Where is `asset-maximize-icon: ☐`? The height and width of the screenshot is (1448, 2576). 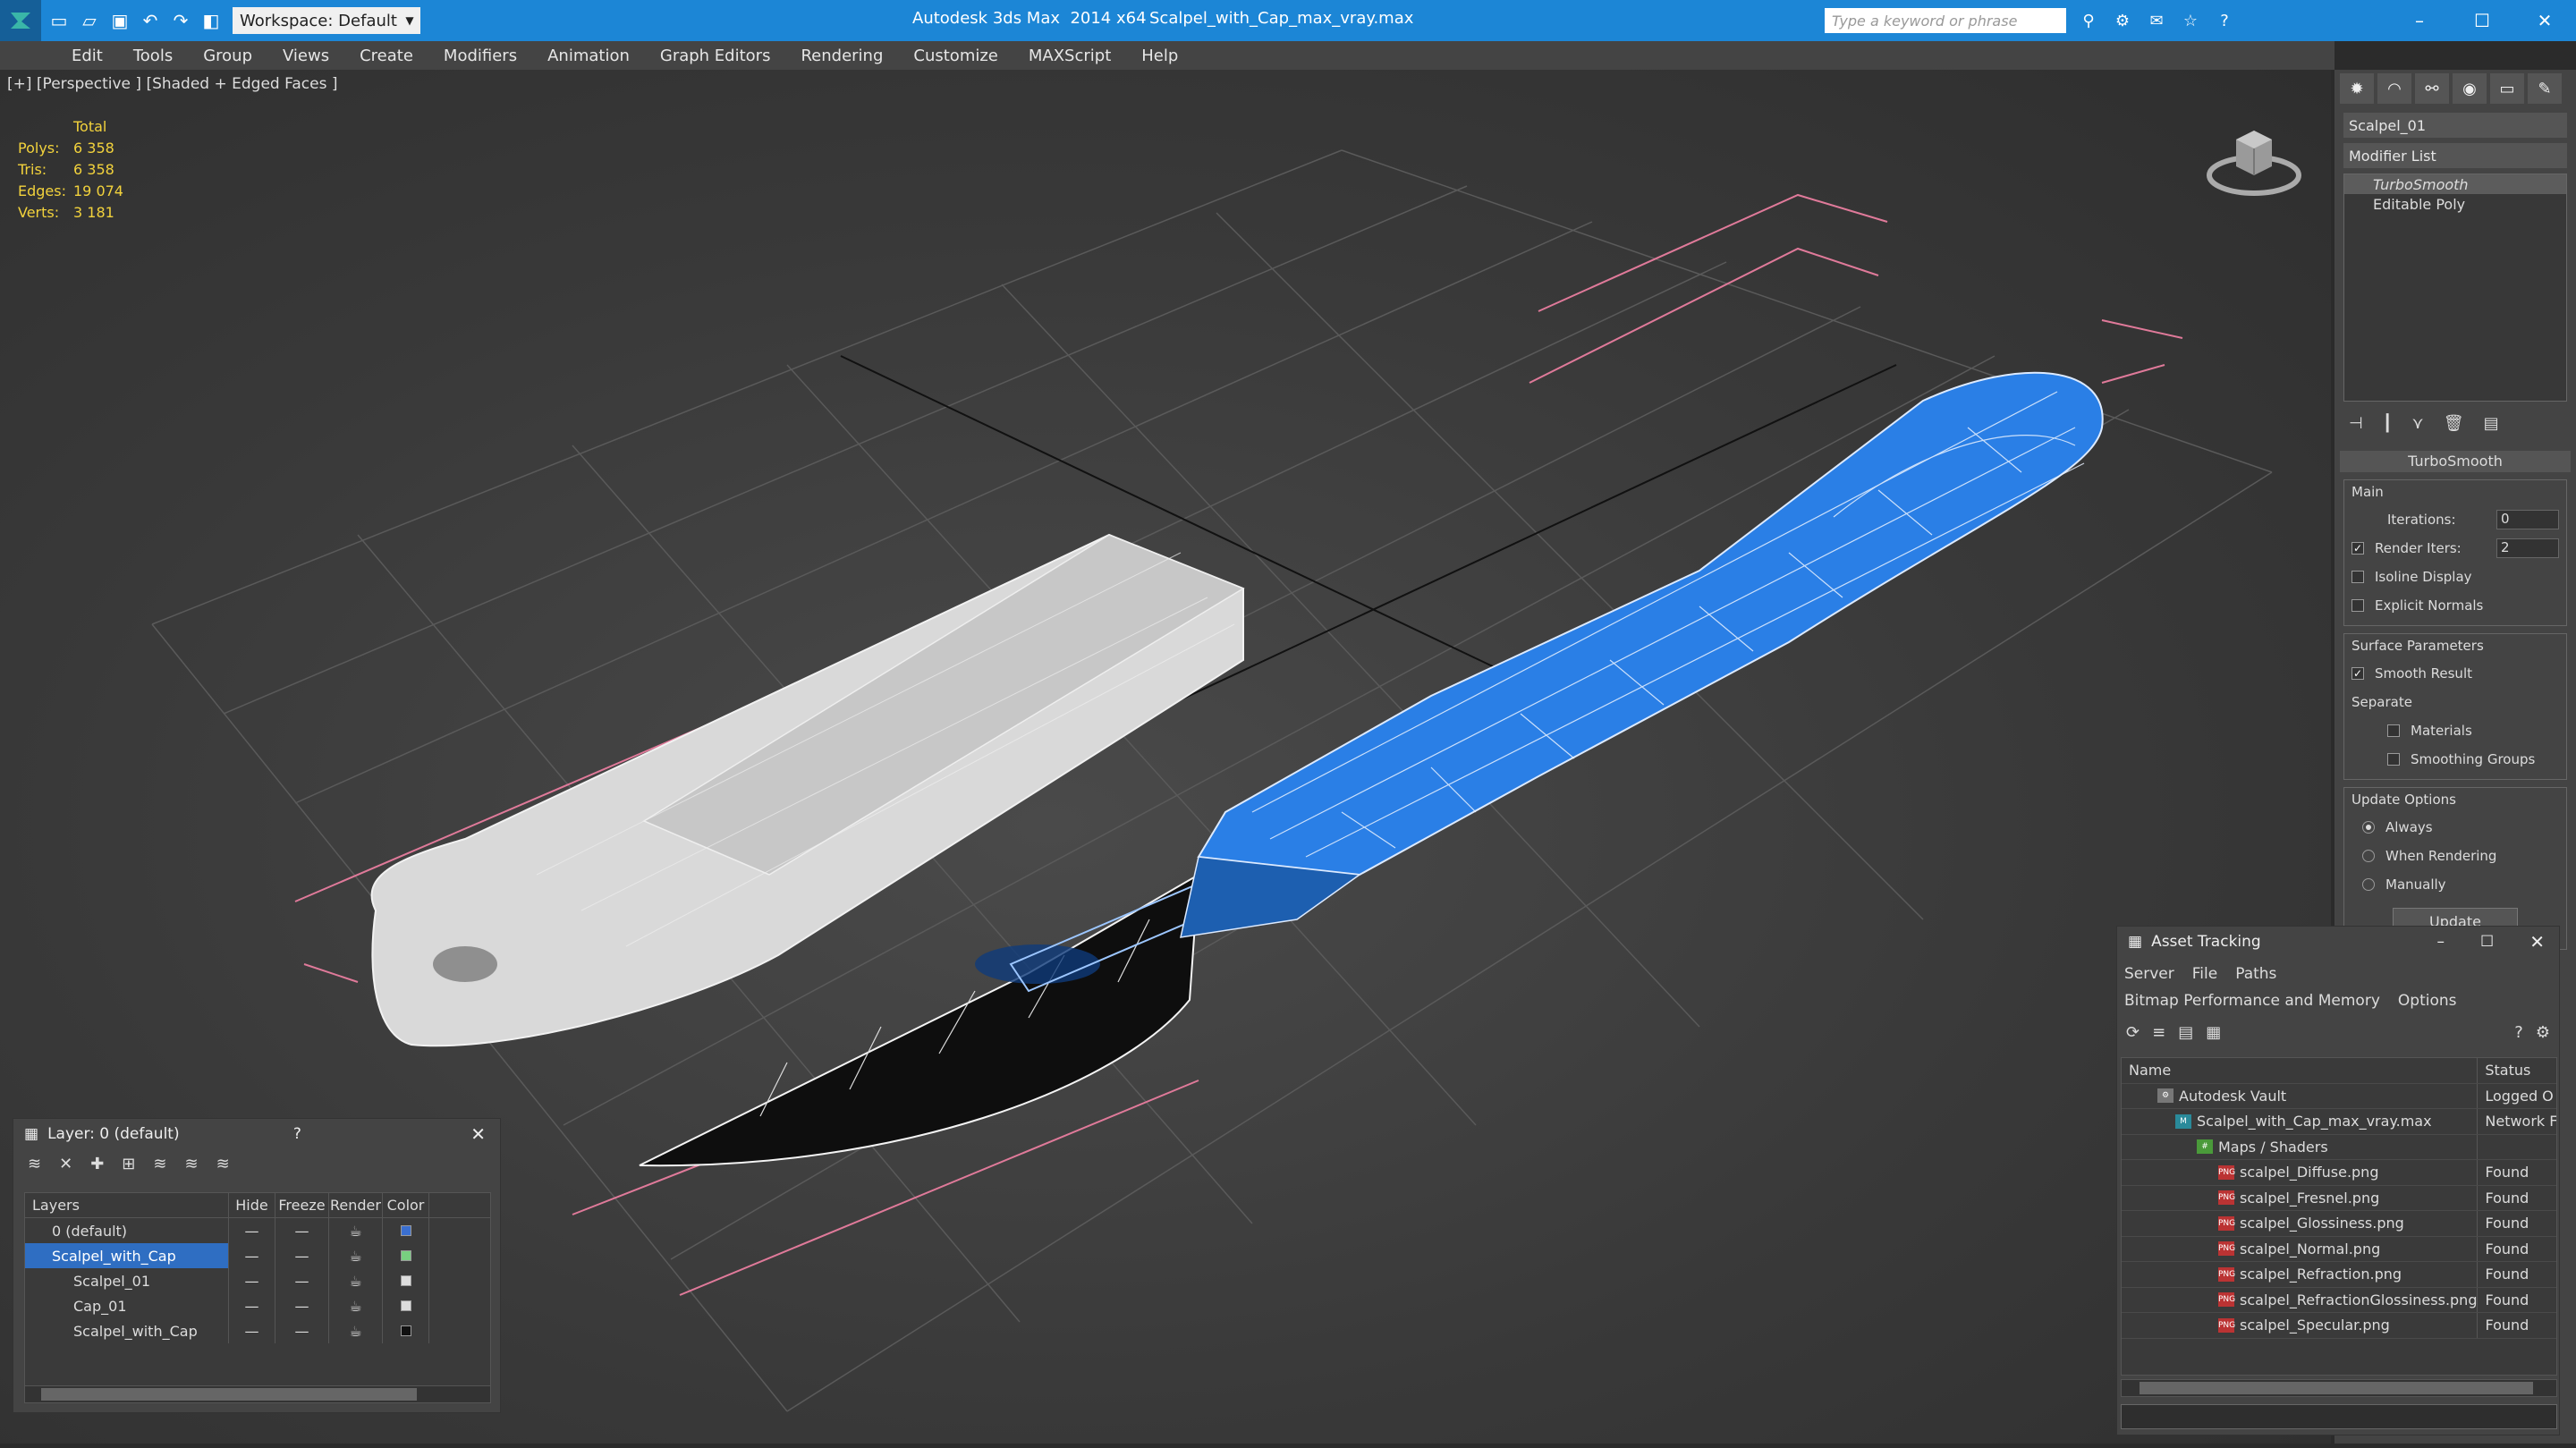 asset-maximize-icon: ☐ is located at coordinates (2487, 942).